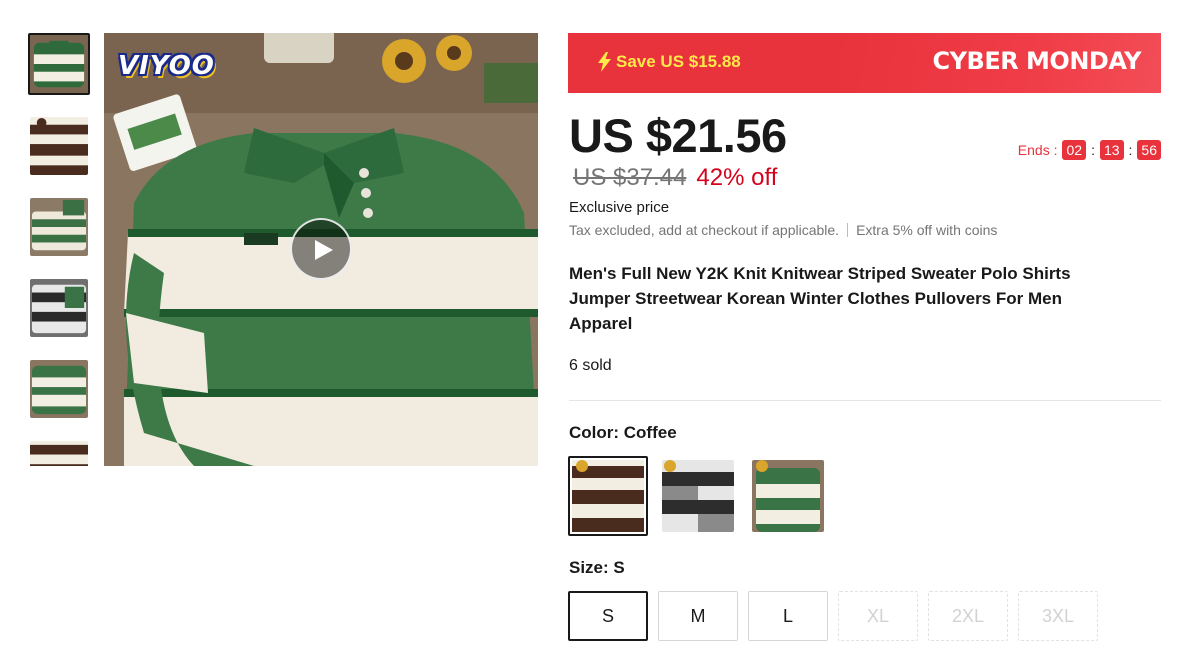 The width and height of the screenshot is (1178, 672). I want to click on size-option-l: L, so click(788, 616).